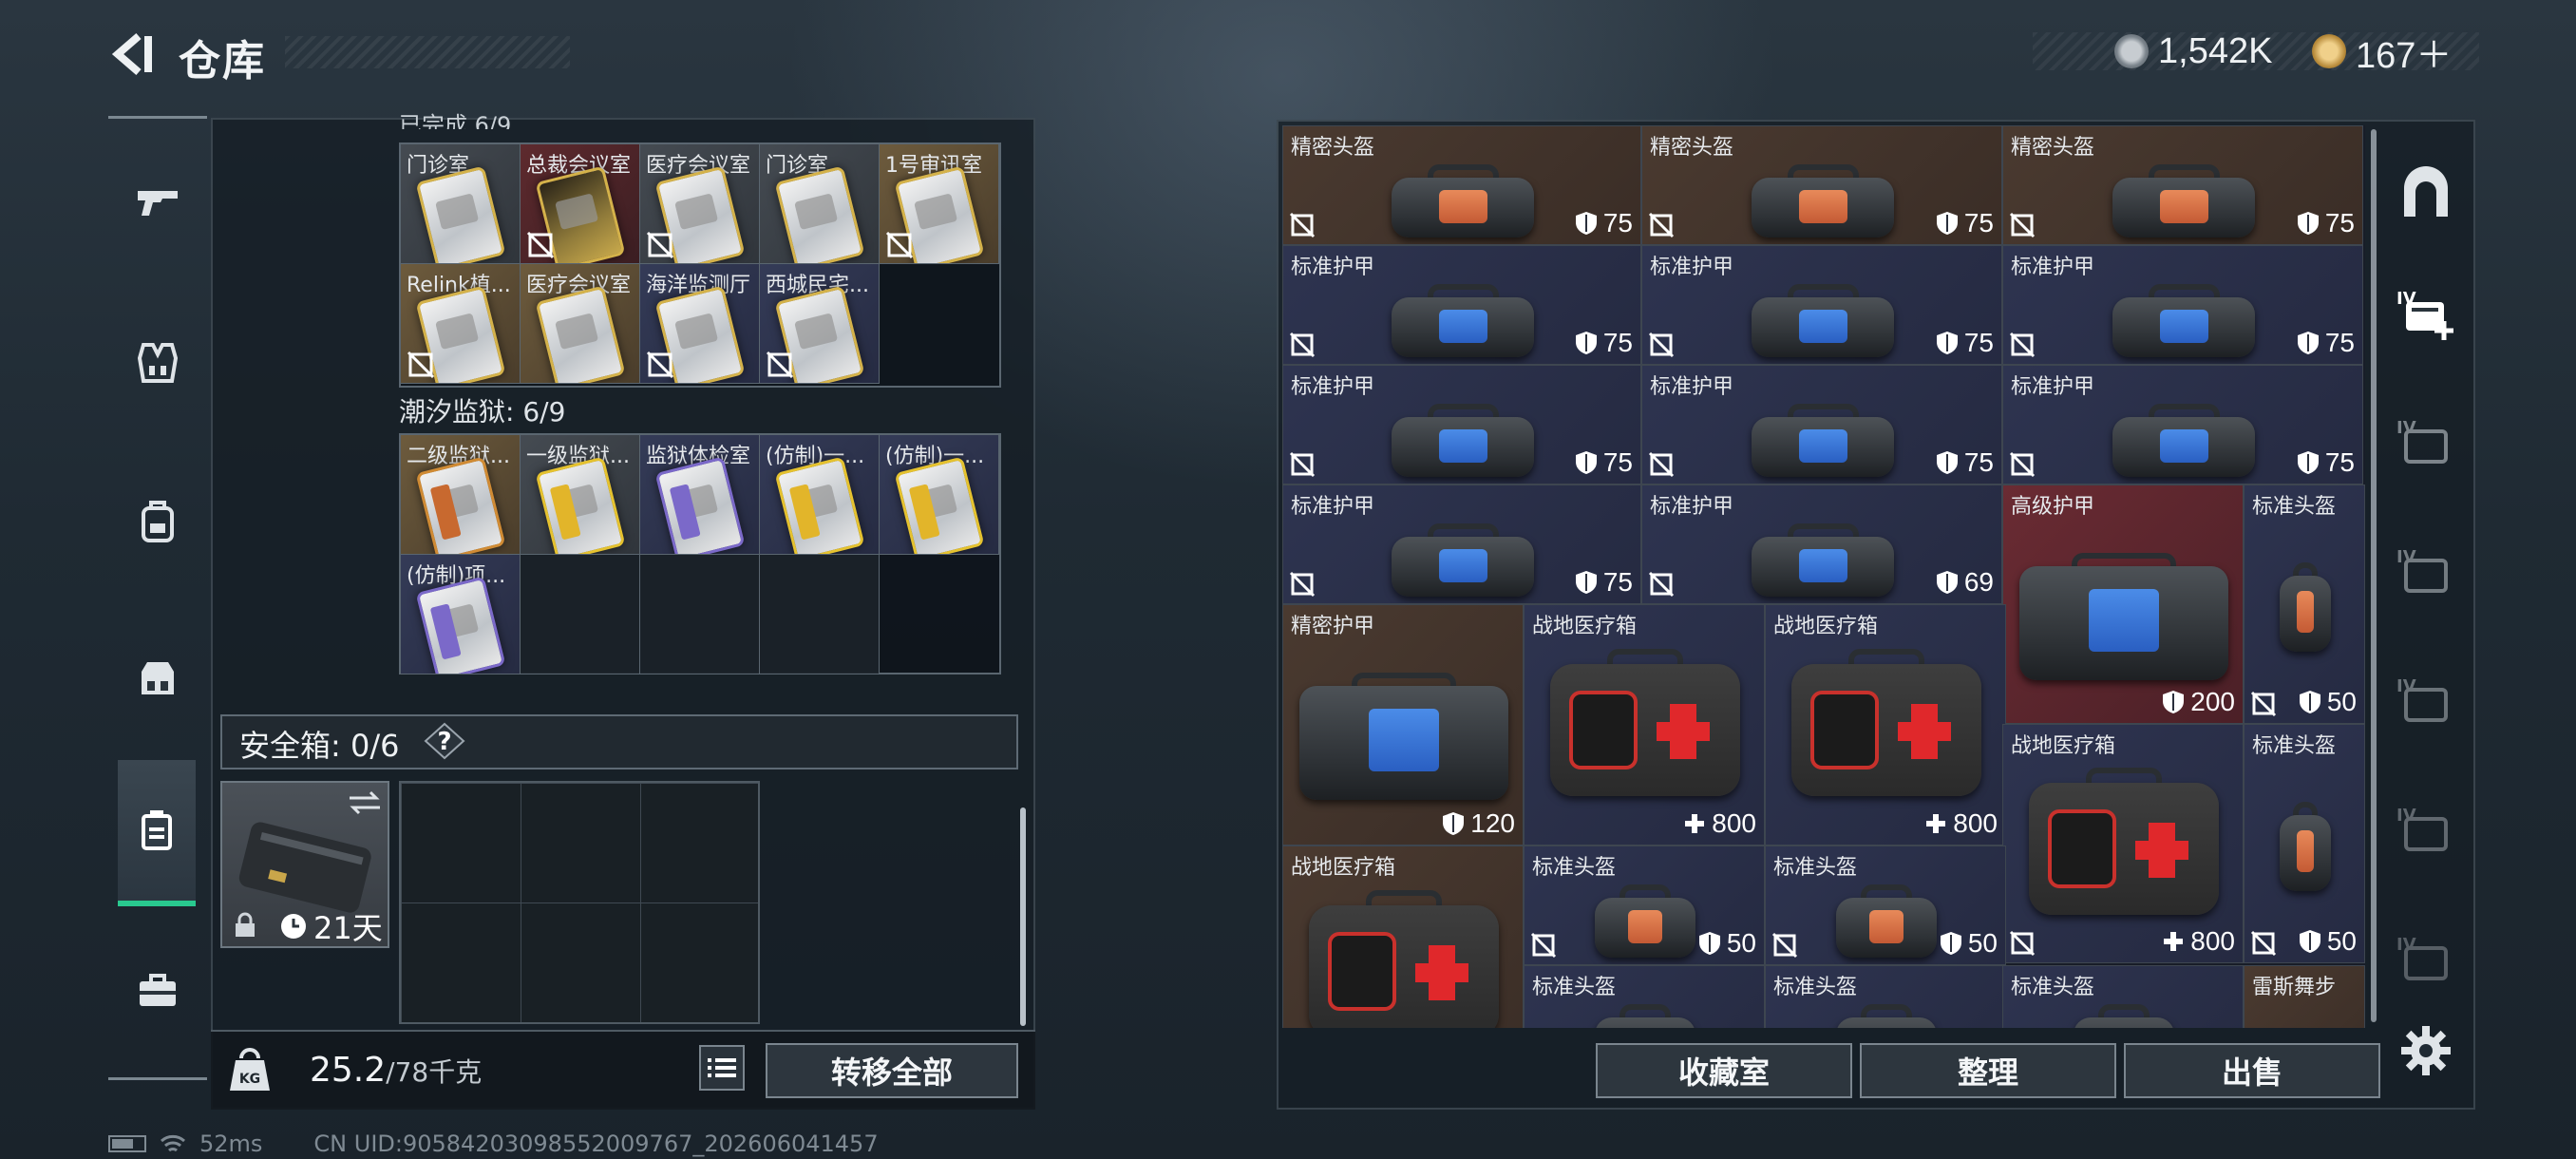 This screenshot has height=1159, width=2576. Describe the element at coordinates (580, 204) in the screenshot. I see `keycard-slot: 总裁会议室` at that location.